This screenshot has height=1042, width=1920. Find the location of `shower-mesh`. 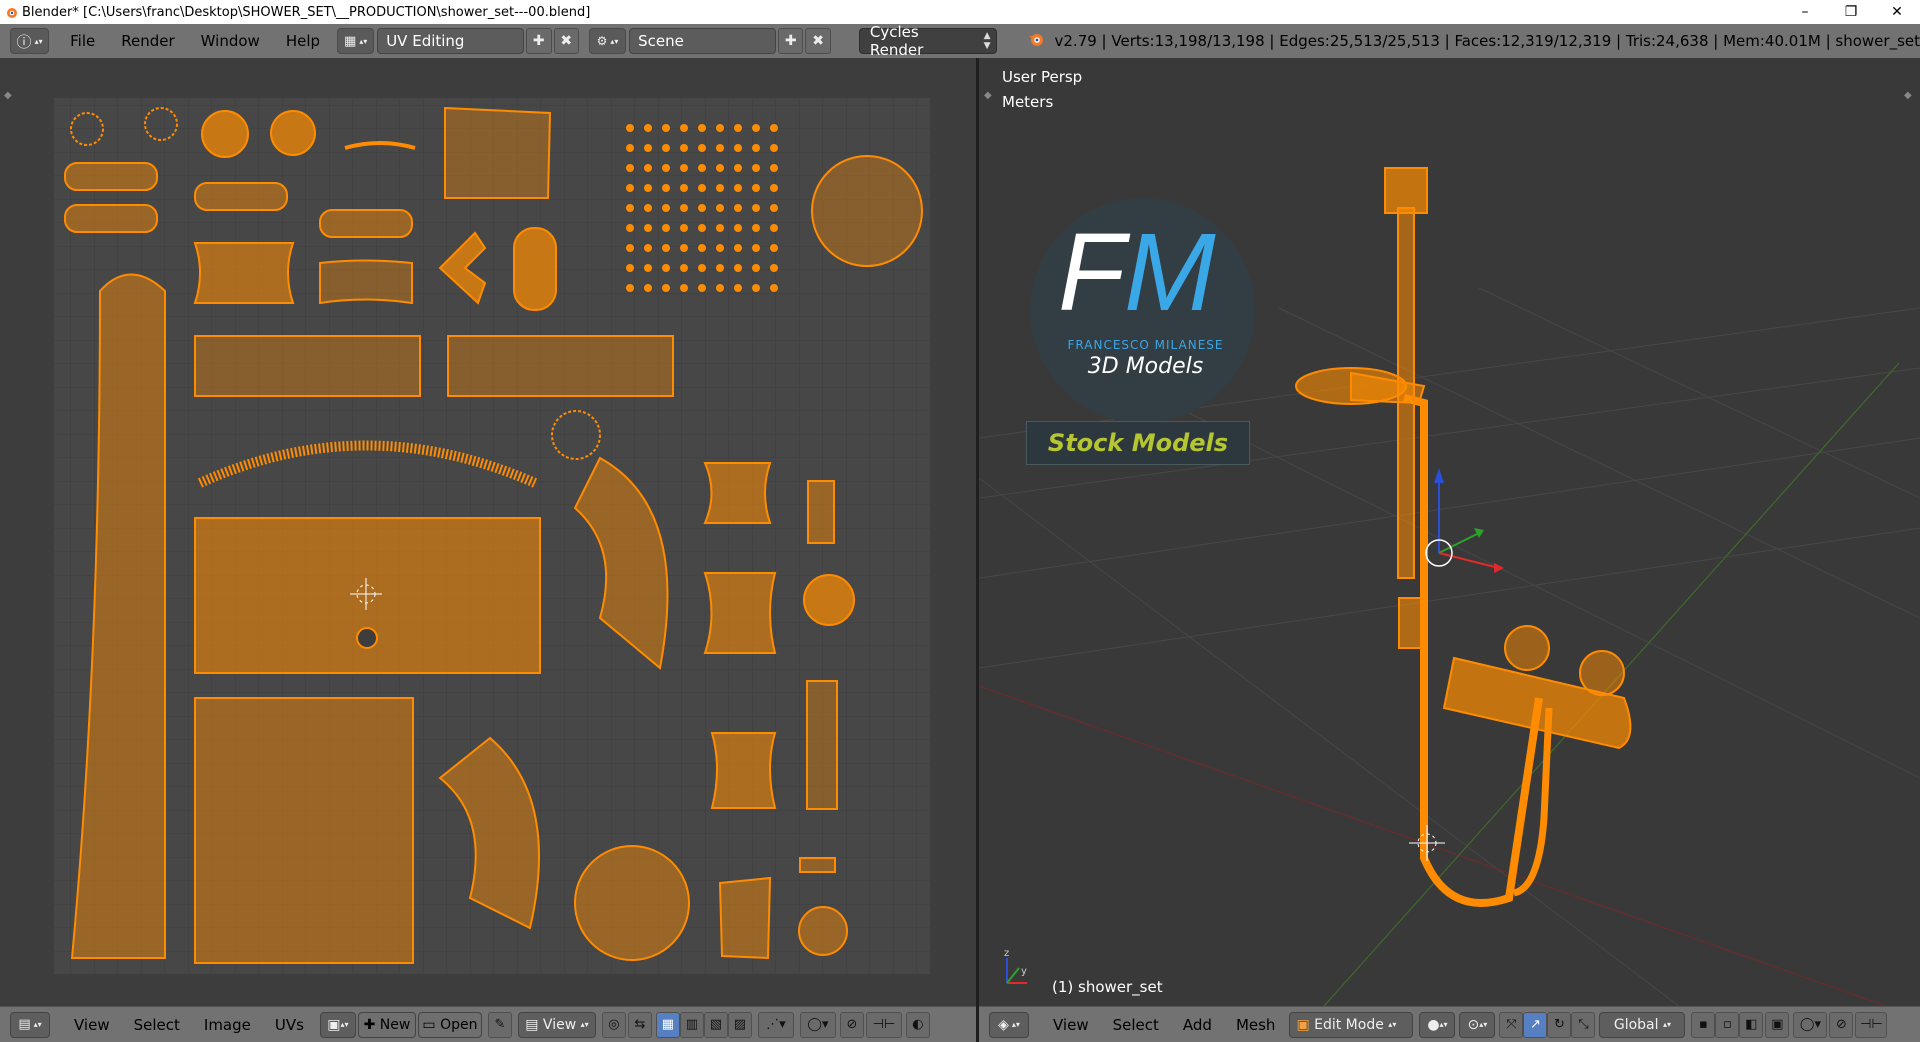

shower-mesh is located at coordinates (1463, 537).